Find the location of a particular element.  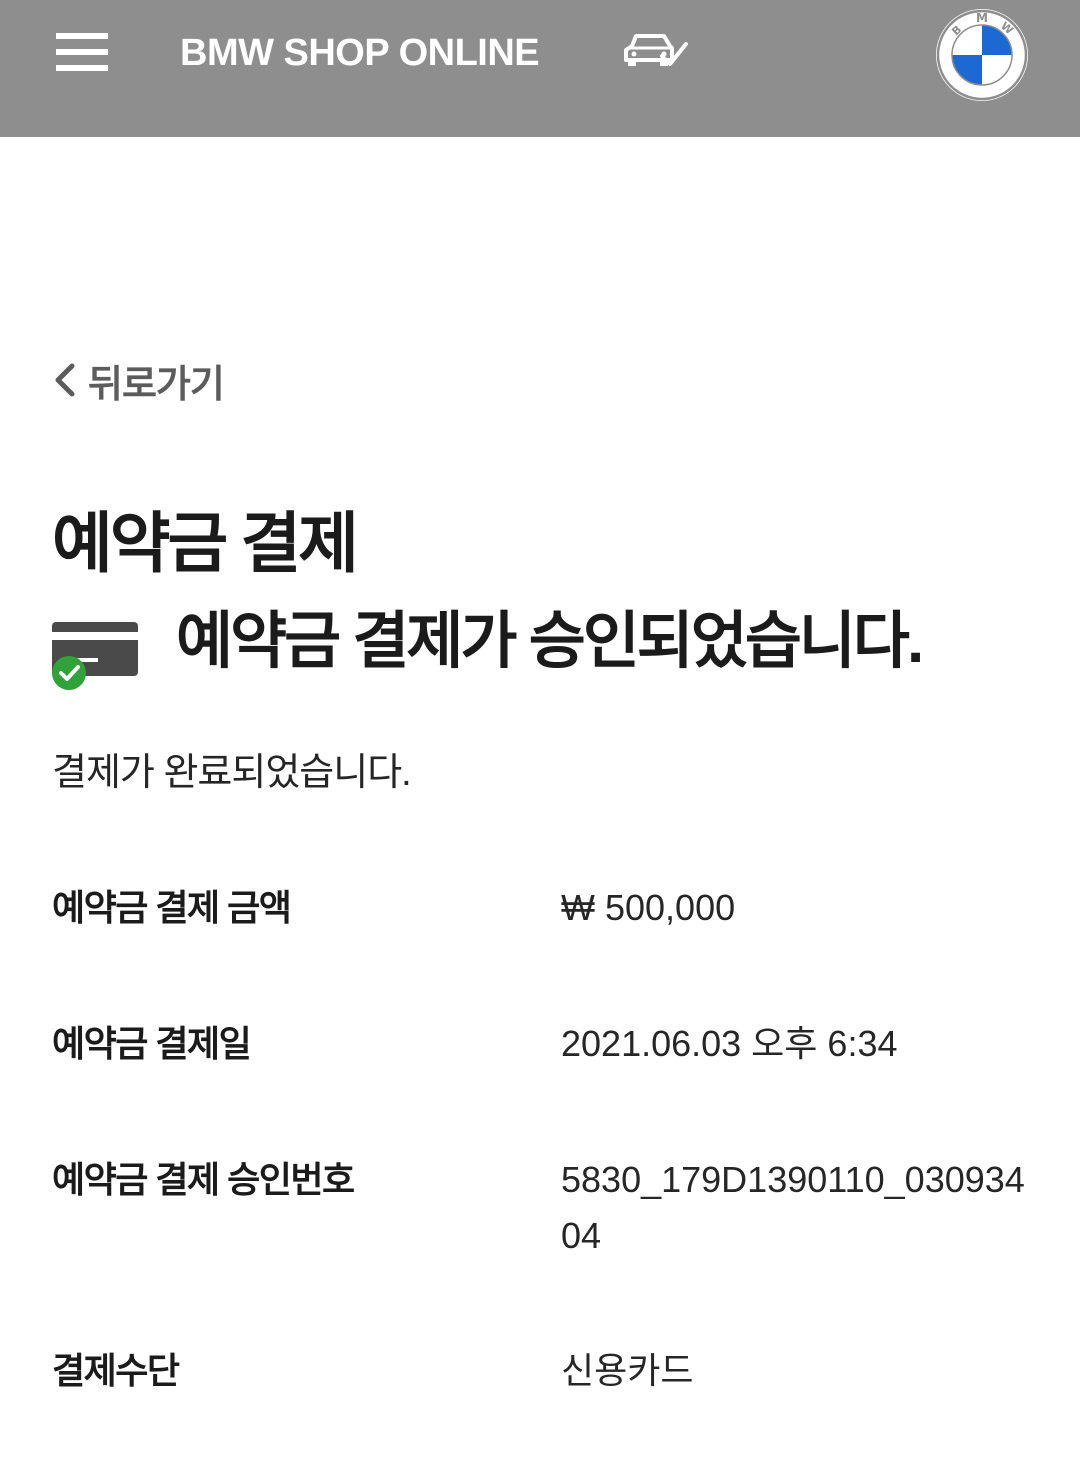

bmw-roundel-logo: B M W is located at coordinates (982, 55).